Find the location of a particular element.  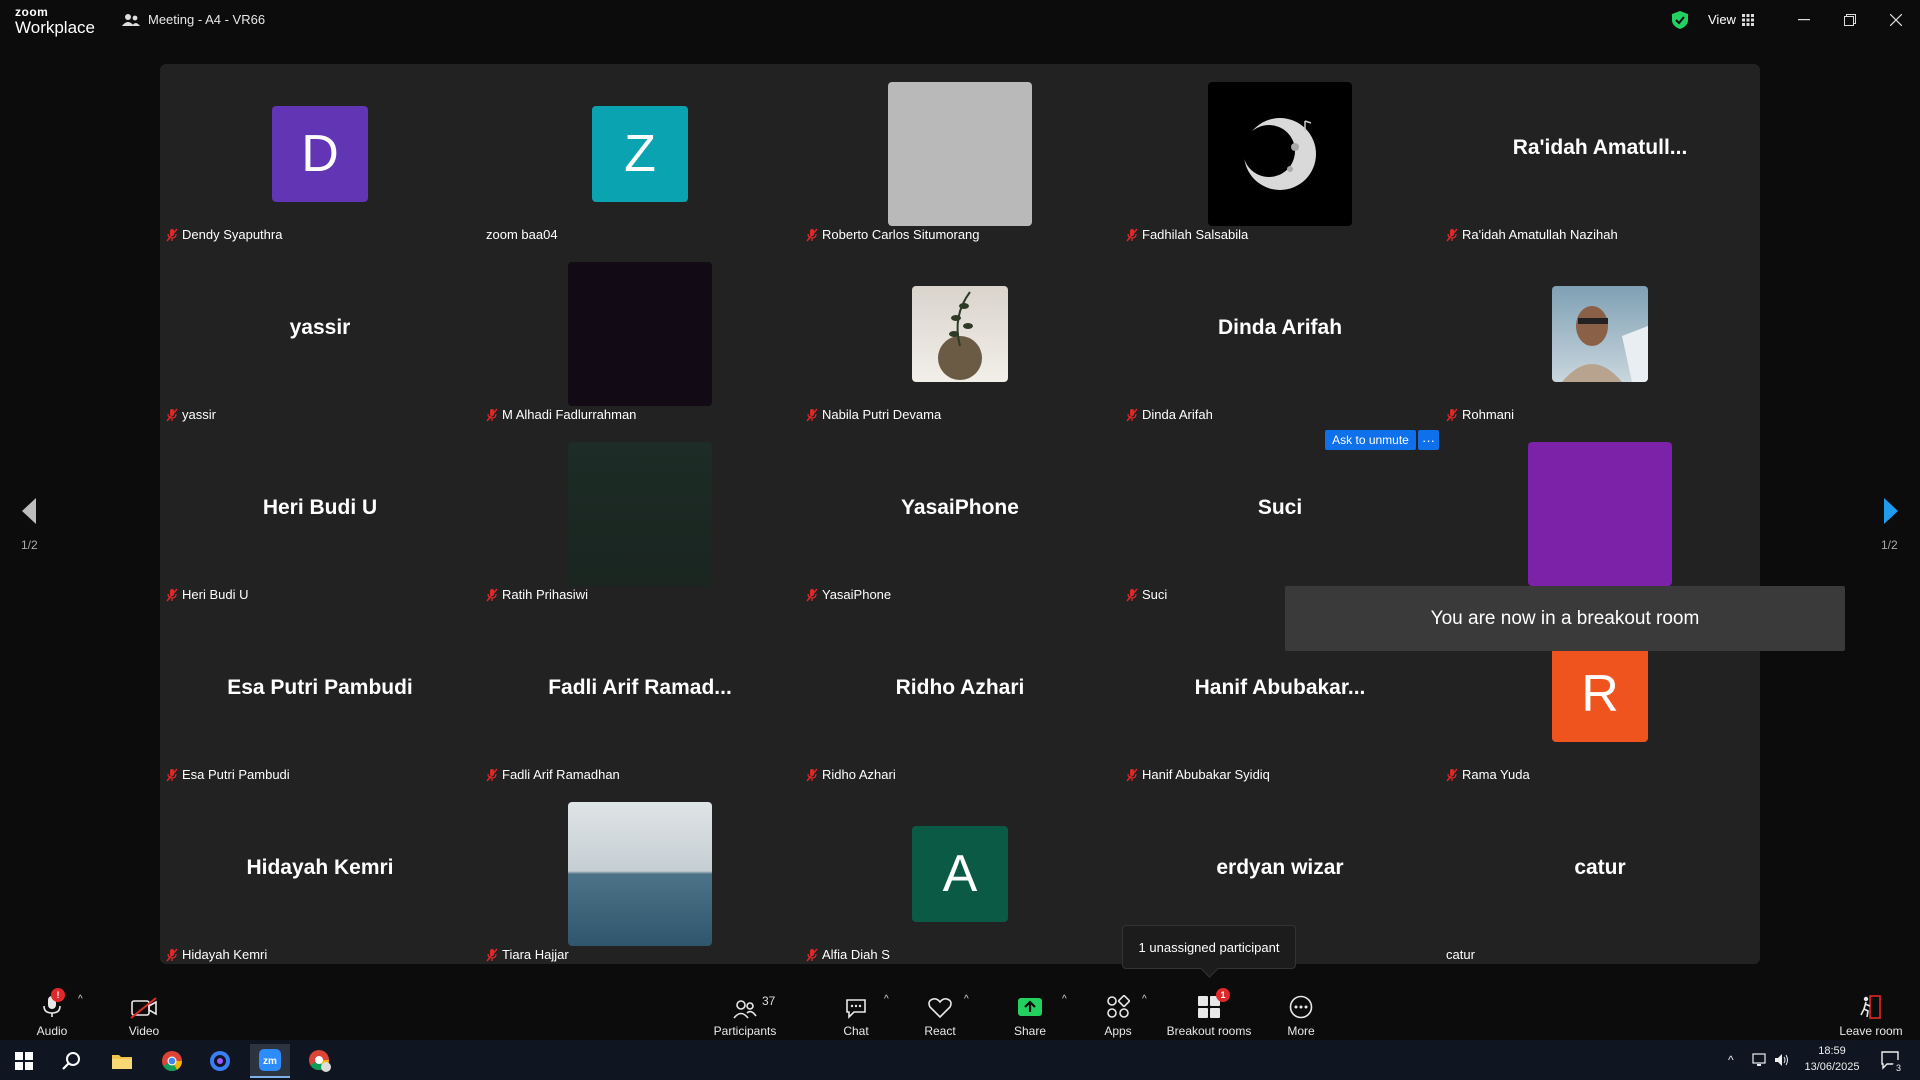

participant-avatar: R is located at coordinates (1600, 694).